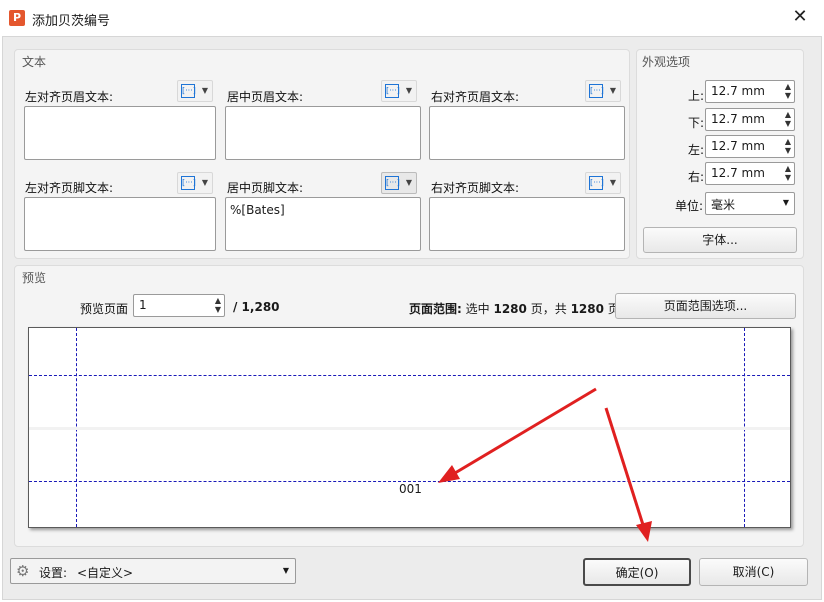 The width and height of the screenshot is (824, 602). Describe the element at coordinates (628, 474) in the screenshot. I see `arrow-to-ok-button` at that location.